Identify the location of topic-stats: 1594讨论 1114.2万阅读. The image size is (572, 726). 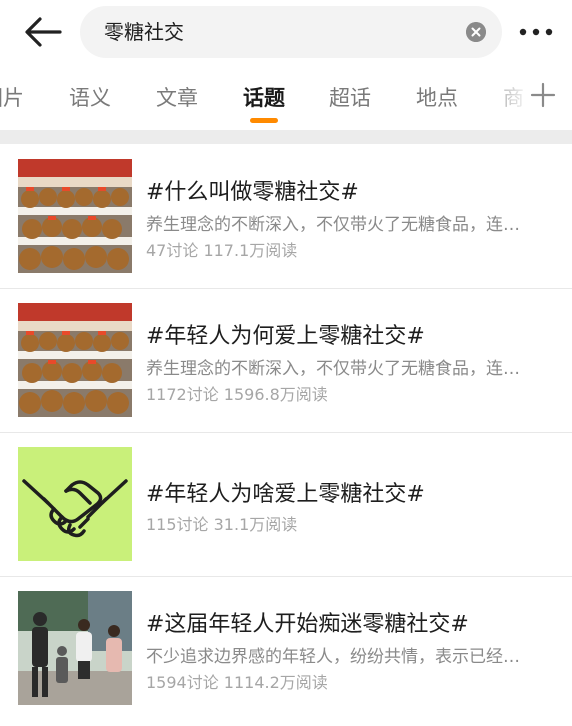
(237, 682).